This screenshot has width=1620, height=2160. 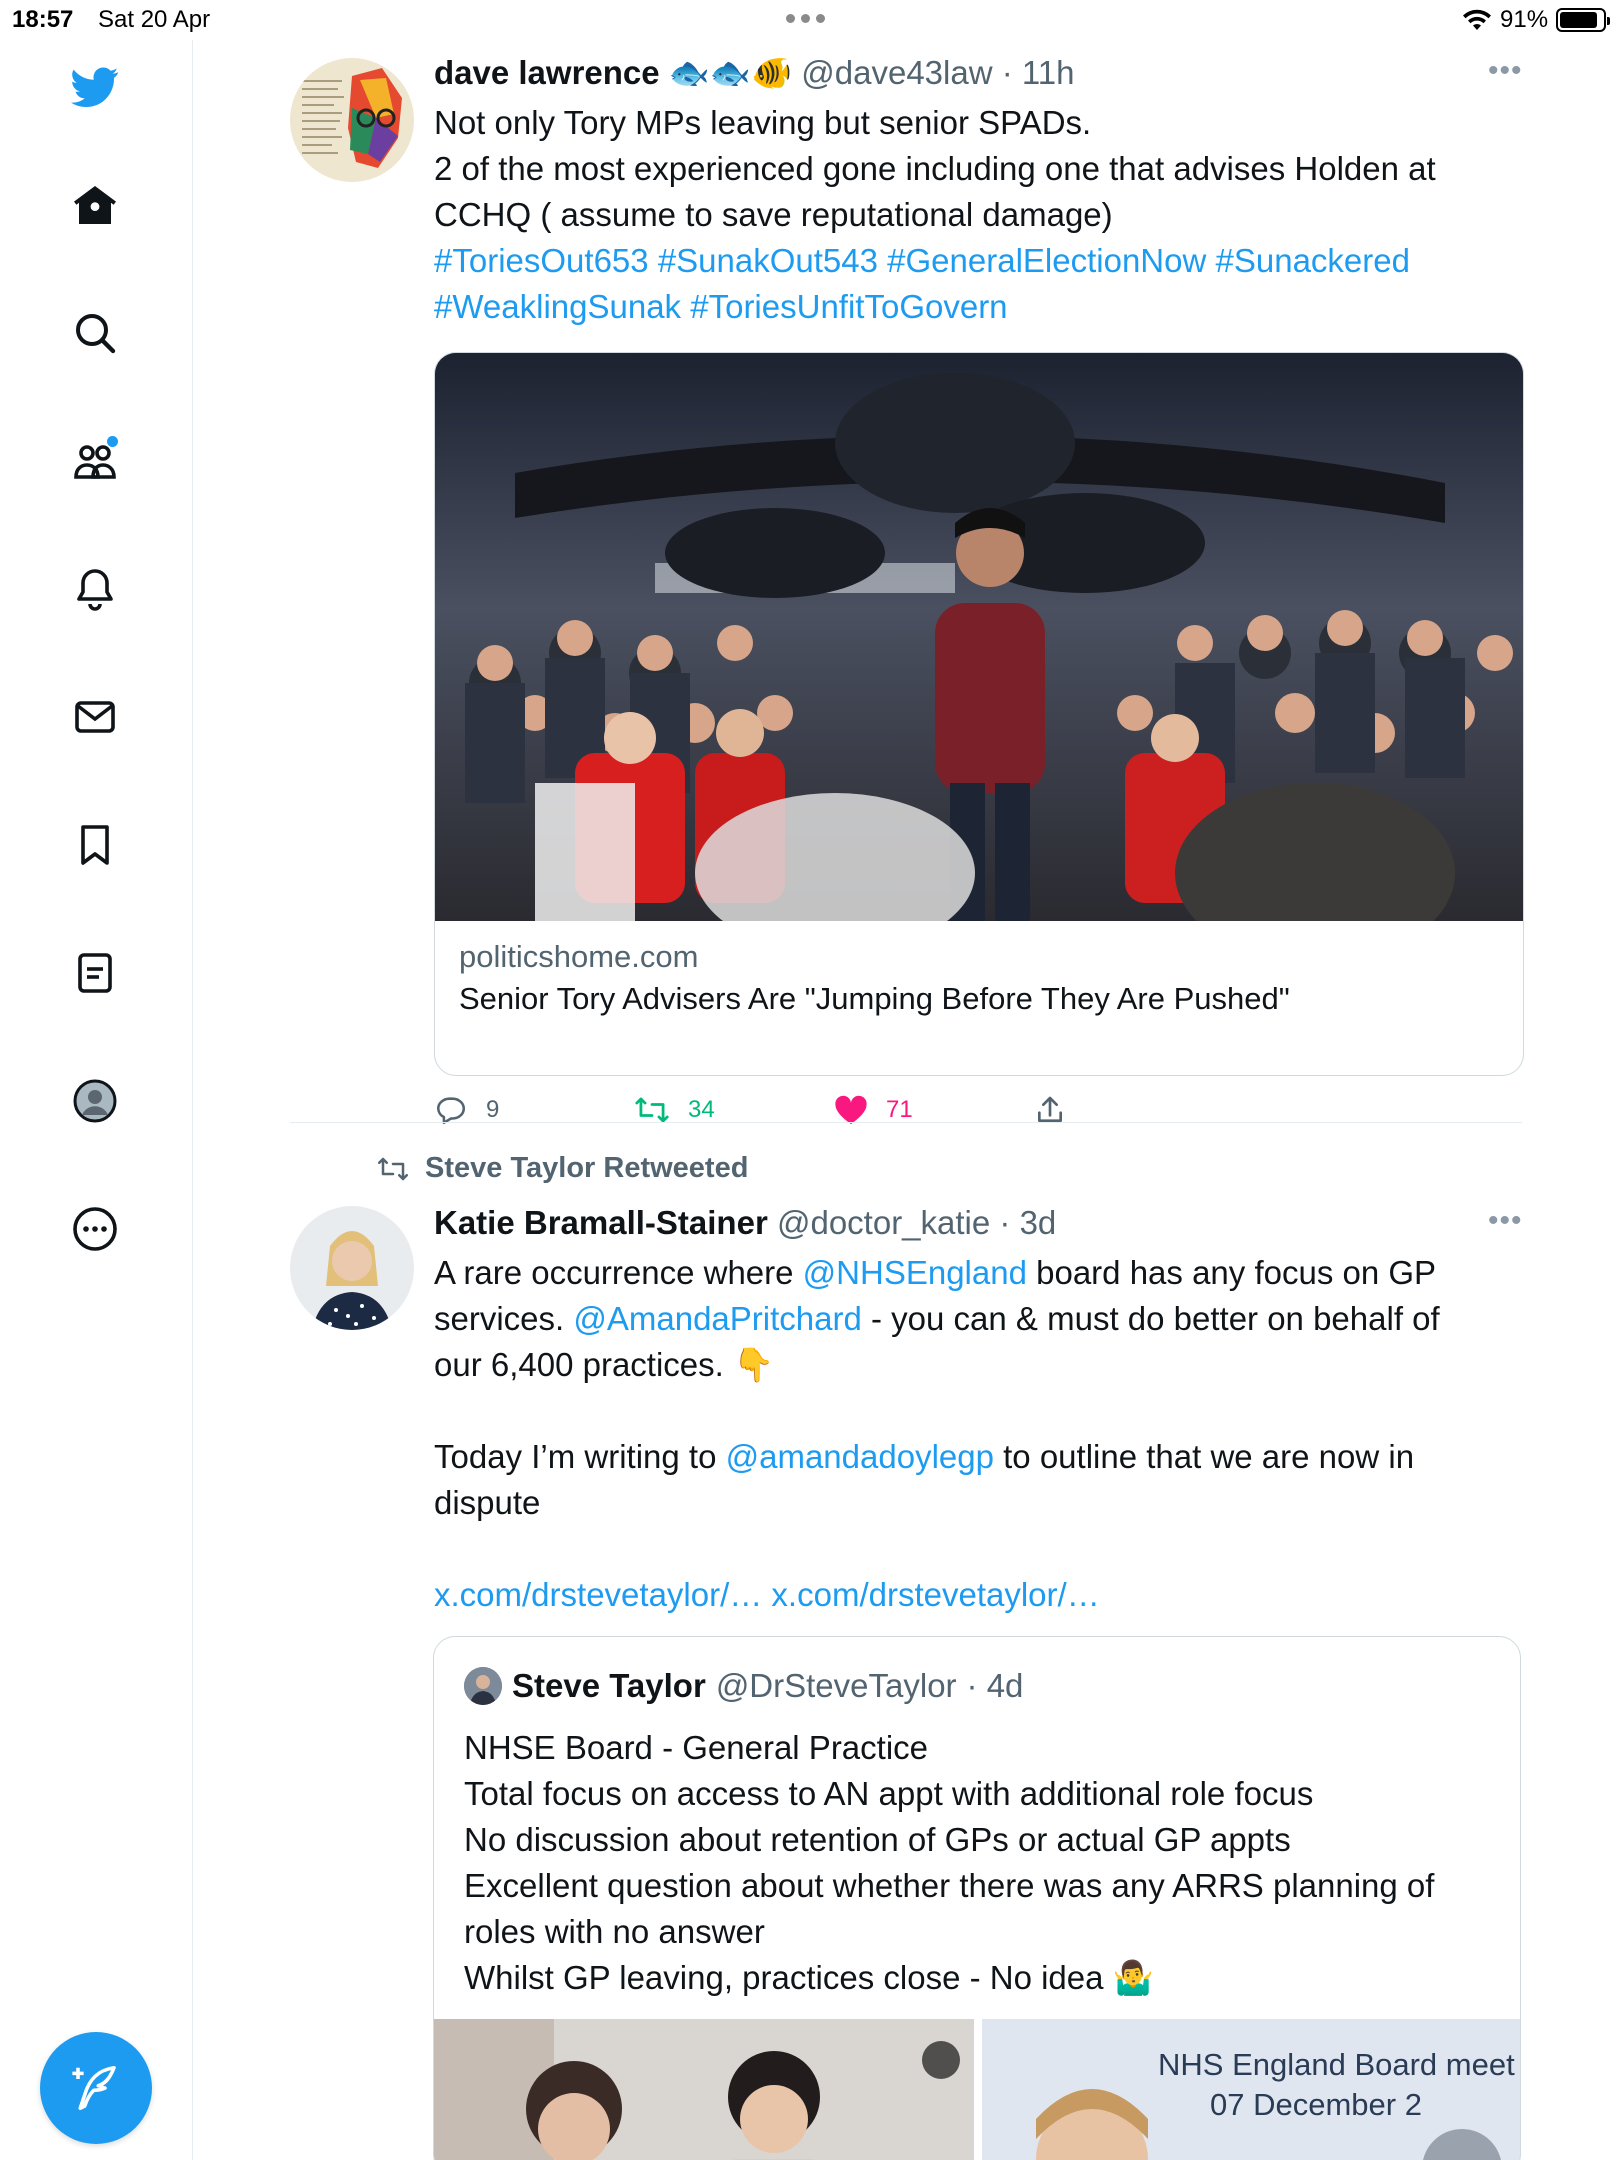 I want to click on quoted-tweet-time: · 4d, so click(x=995, y=1686).